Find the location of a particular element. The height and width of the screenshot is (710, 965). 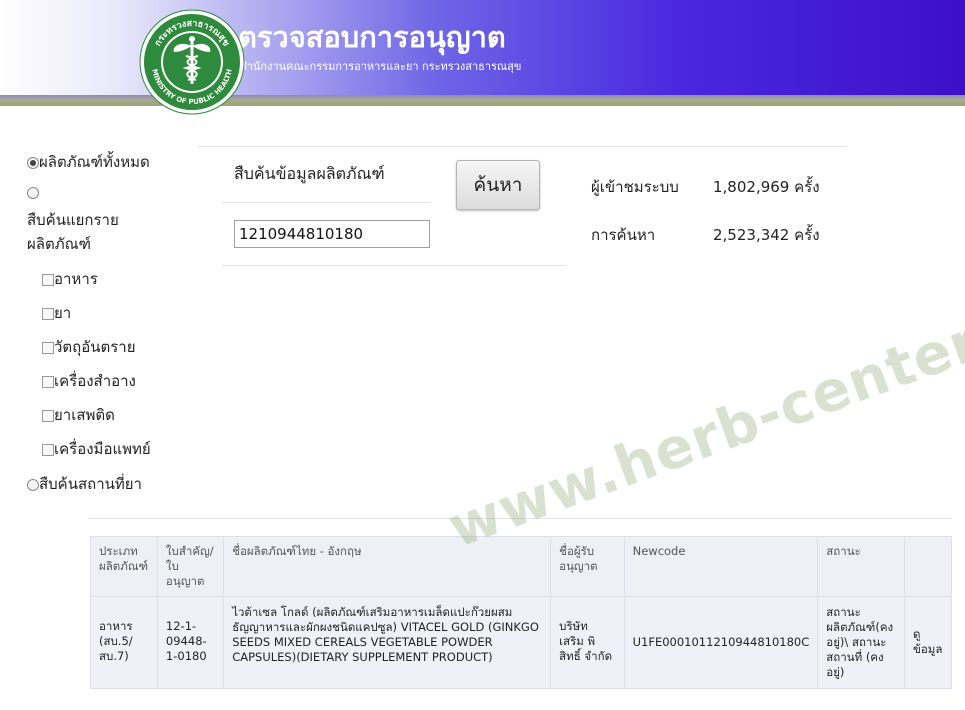

view-details-link: ดูข้อมูล is located at coordinates (928, 642).